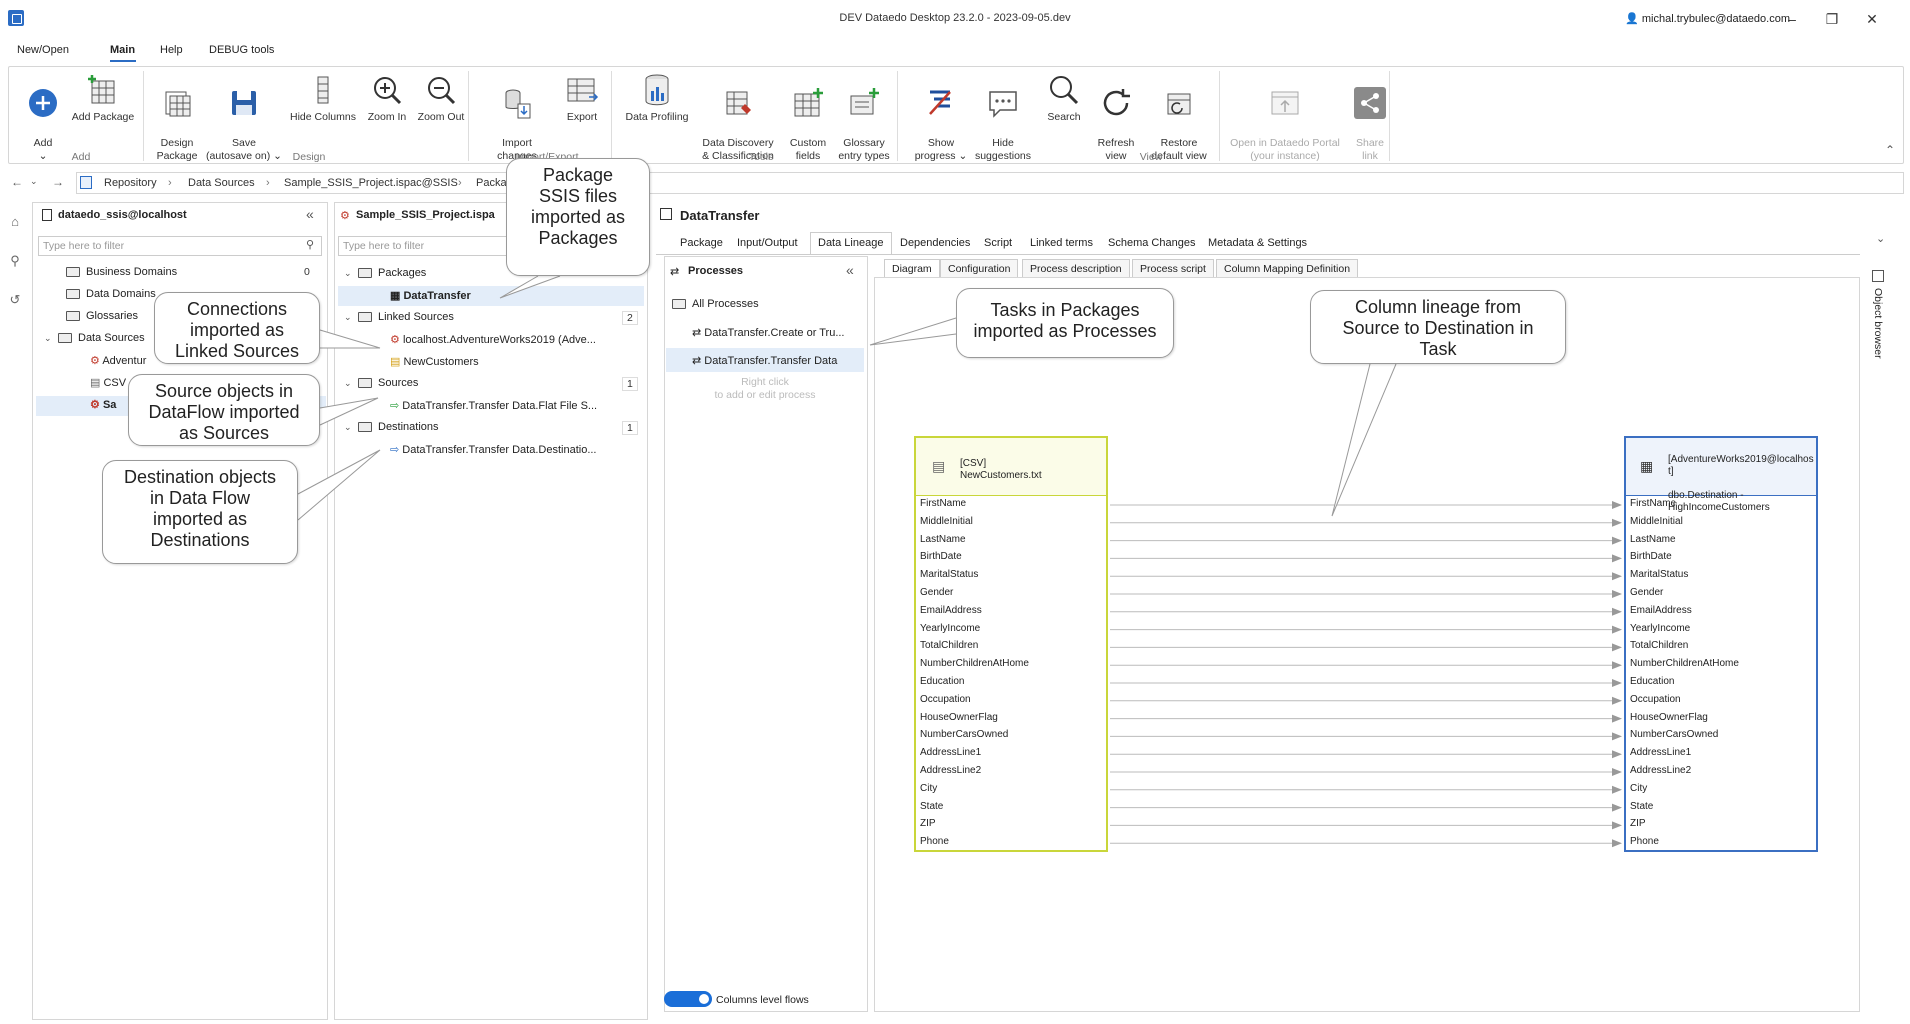  I want to click on callout-packages: Package SSIS files imported as Packages, so click(578, 217).